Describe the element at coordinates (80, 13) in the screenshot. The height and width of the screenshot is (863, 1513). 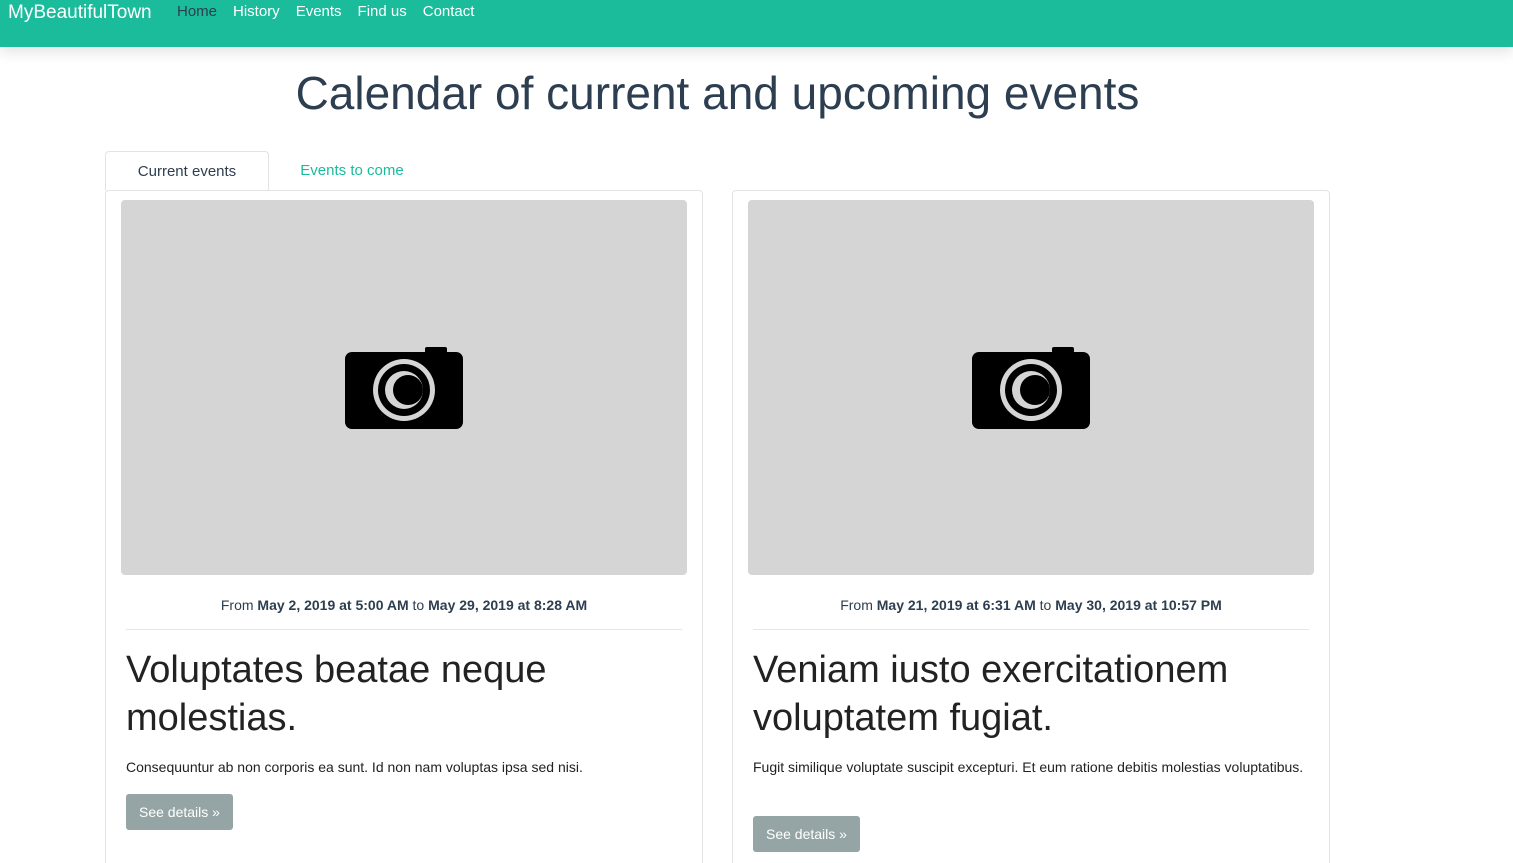
I see `brand-link: MyBeautifulTown` at that location.